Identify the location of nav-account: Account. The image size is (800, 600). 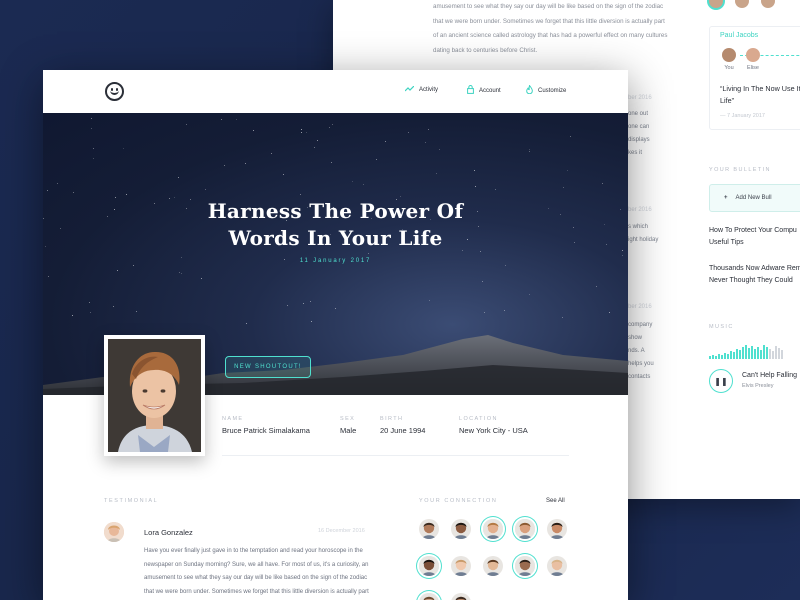
(484, 90).